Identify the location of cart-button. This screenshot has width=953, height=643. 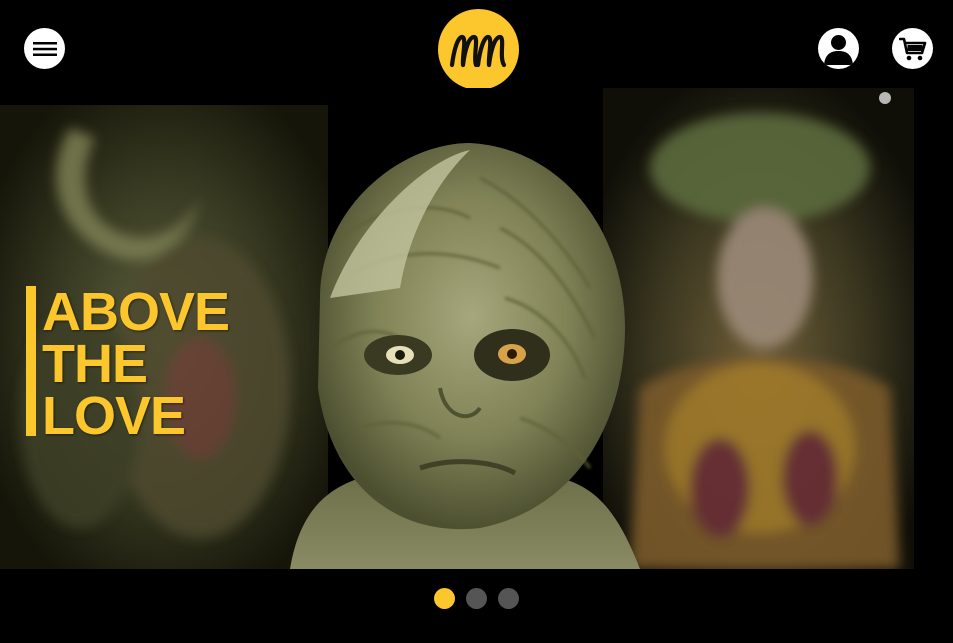
(912, 48).